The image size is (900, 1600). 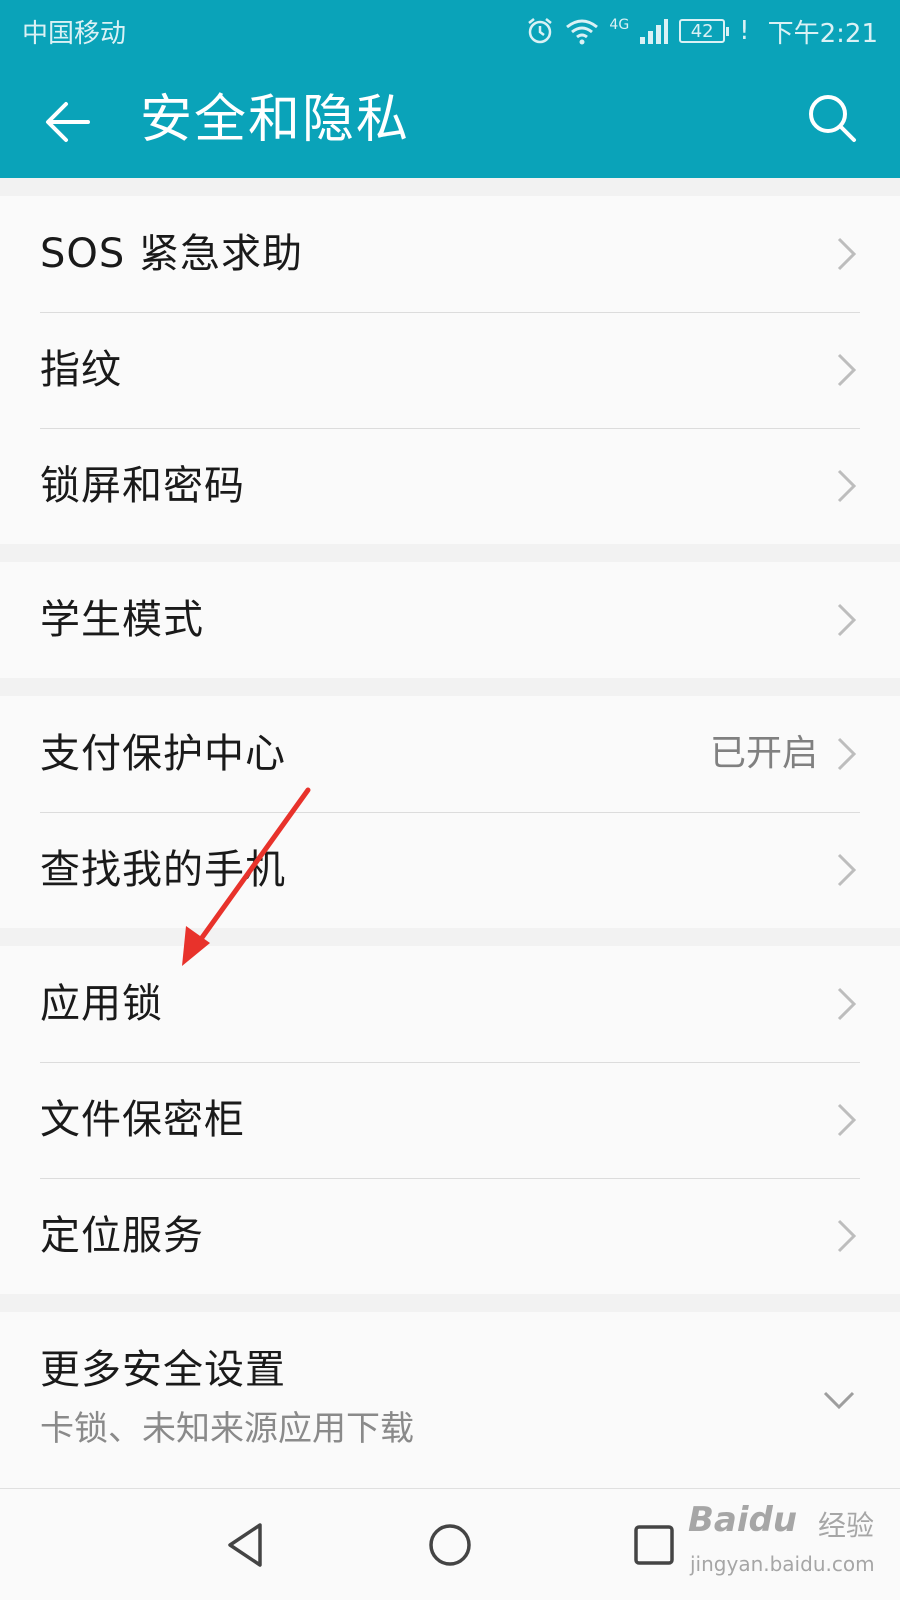 I want to click on nav-back-icon, so click(x=246, y=1545).